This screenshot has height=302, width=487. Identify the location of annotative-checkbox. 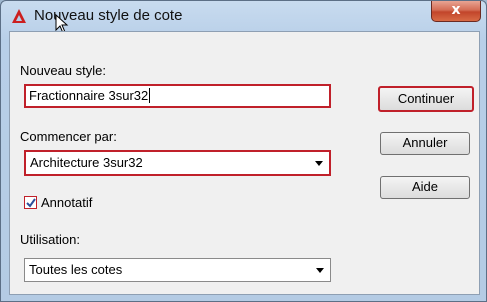
(30, 202).